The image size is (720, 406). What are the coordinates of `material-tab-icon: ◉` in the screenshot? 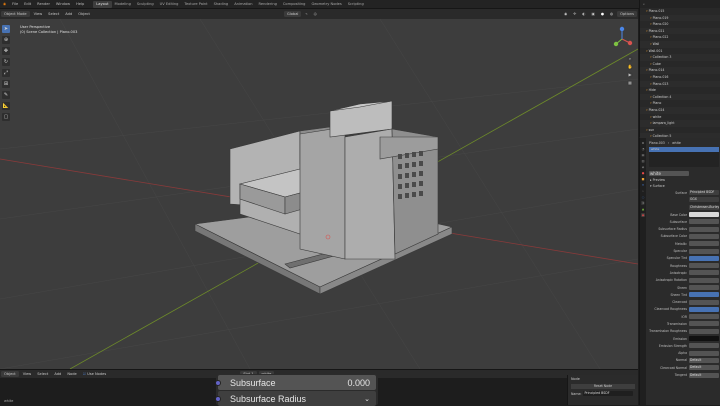 It's located at (643, 215).